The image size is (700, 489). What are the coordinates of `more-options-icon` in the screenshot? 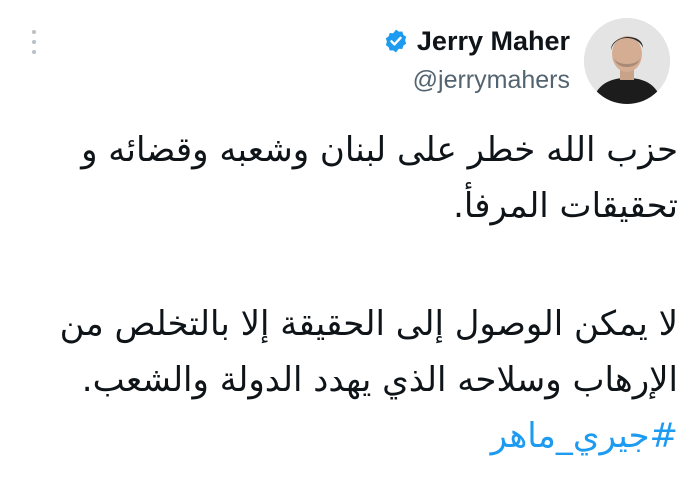 It's located at (34, 42).